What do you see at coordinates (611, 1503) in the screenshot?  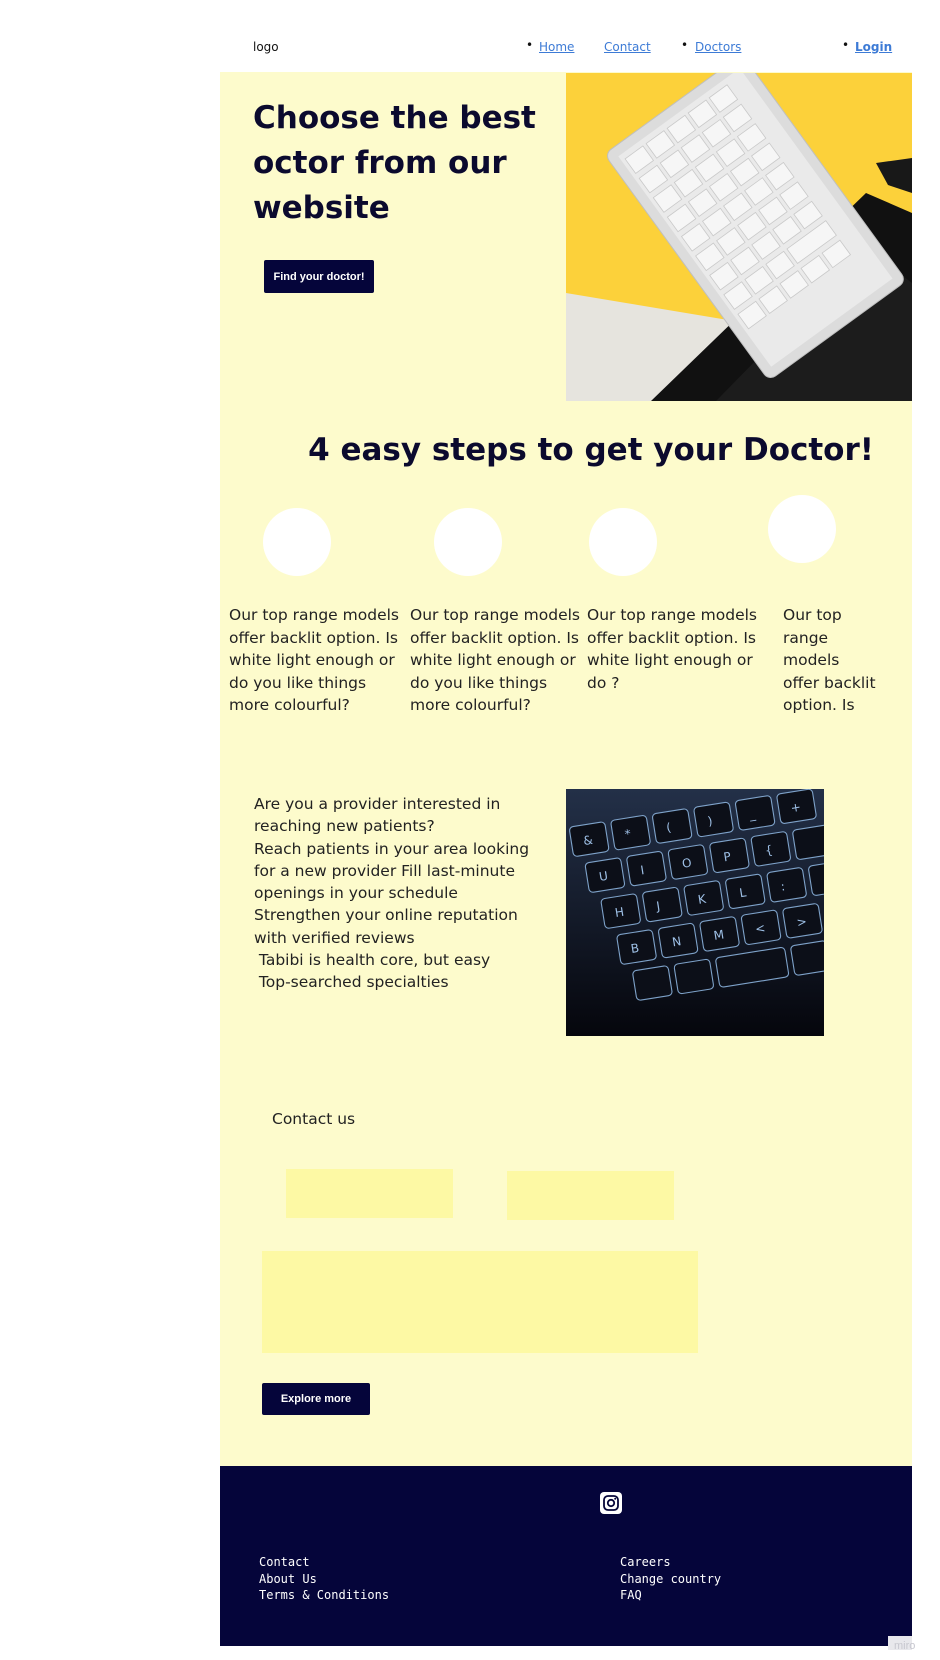 I see `instagram-icon` at bounding box center [611, 1503].